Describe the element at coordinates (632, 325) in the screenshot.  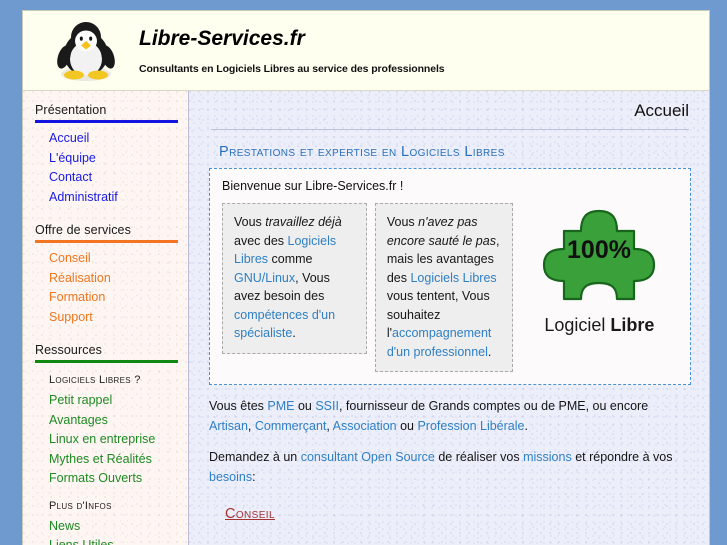
I see `puzzle-caption-libre: Libre` at that location.